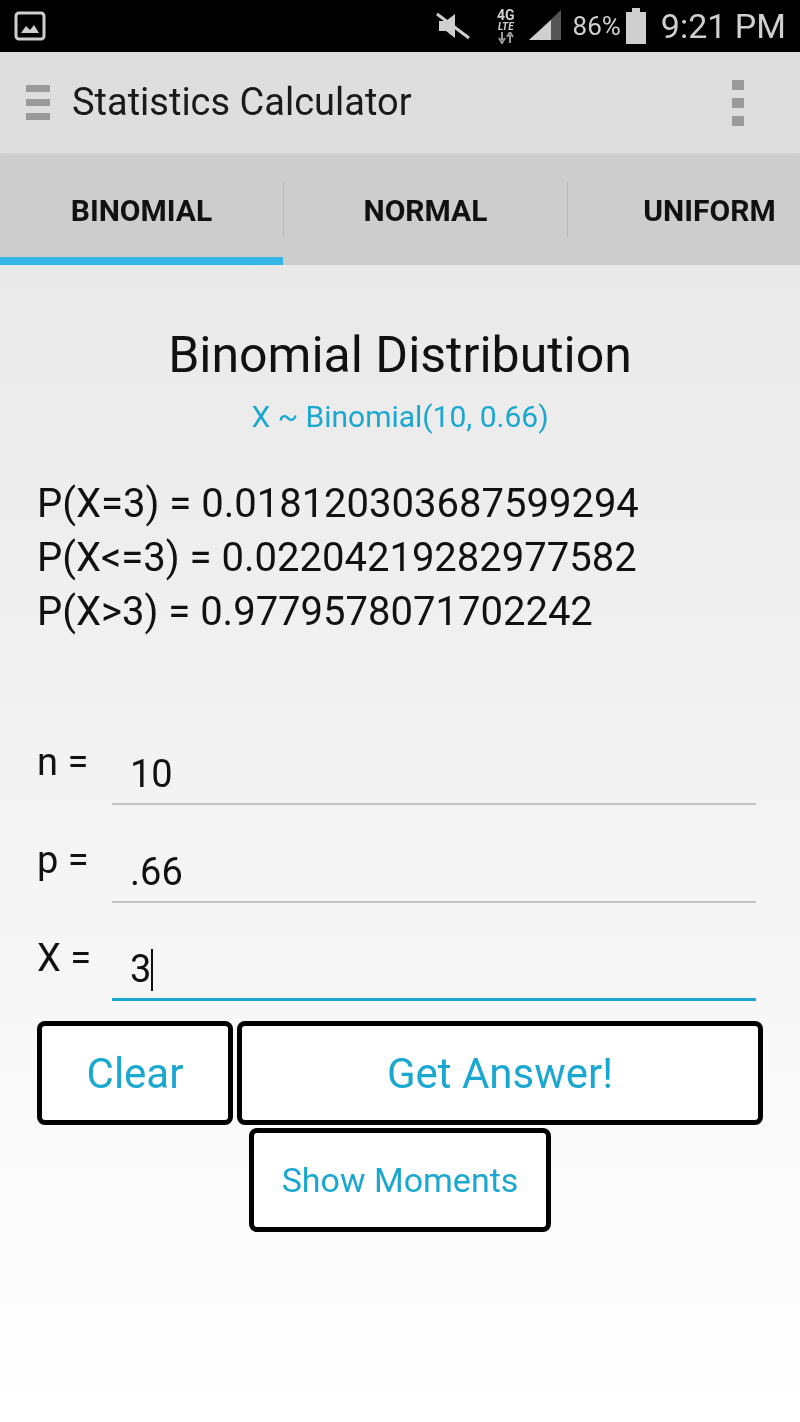 This screenshot has height=1422, width=800. Describe the element at coordinates (596, 26) in the screenshot. I see `battery-percent: 86%` at that location.